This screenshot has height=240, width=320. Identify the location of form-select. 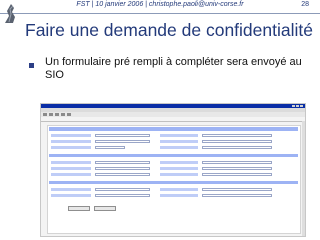
(110, 147).